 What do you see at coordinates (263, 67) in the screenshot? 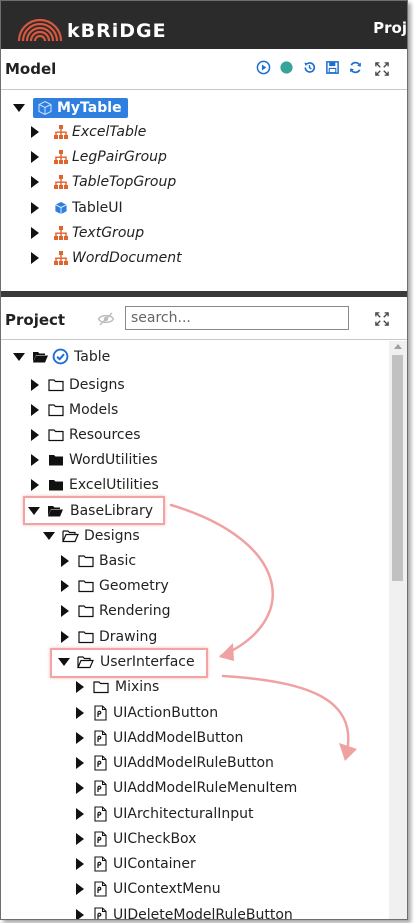
I see `play-icon` at bounding box center [263, 67].